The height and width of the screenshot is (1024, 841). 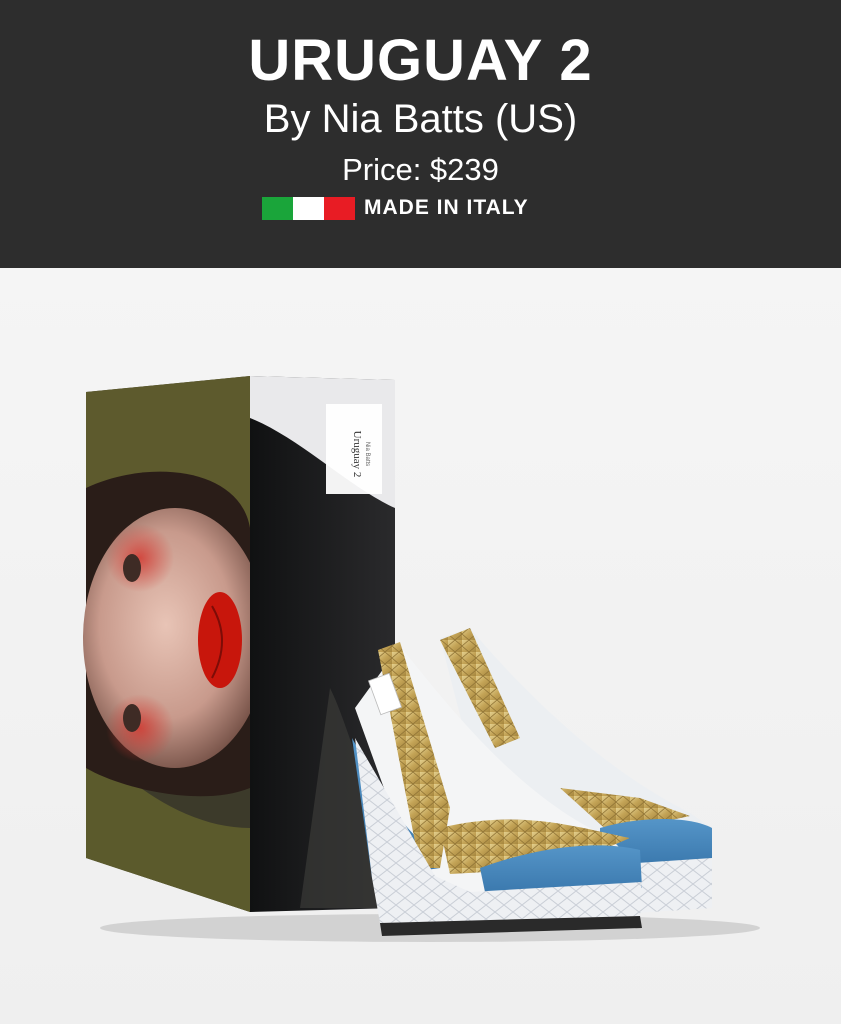 I want to click on product-price: Price: $239, so click(x=420, y=169).